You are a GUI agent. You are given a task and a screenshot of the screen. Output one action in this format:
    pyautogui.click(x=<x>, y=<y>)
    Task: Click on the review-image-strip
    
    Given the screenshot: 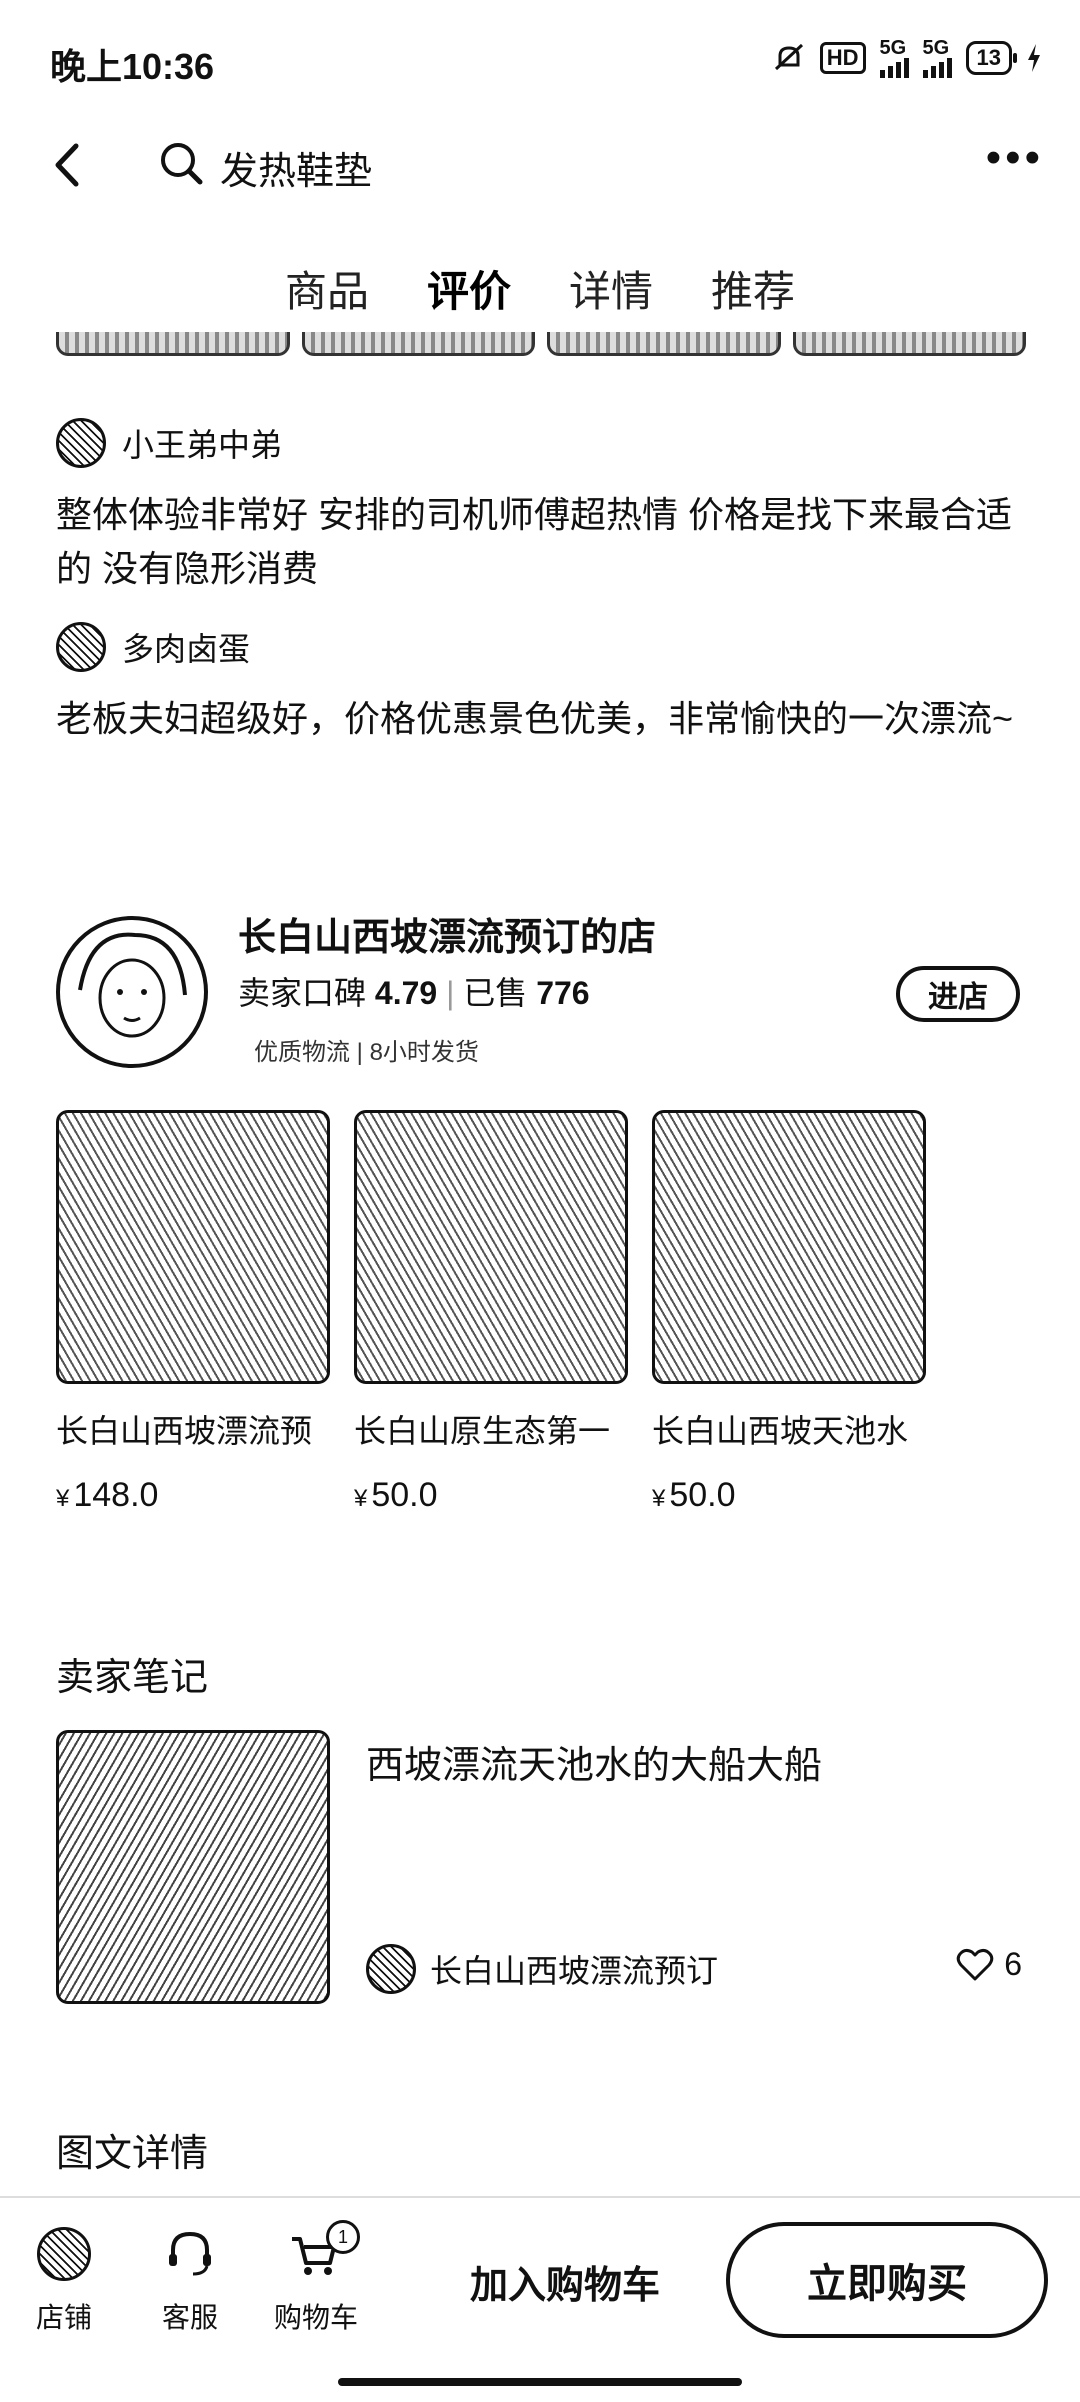 What is the action you would take?
    pyautogui.click(x=541, y=344)
    